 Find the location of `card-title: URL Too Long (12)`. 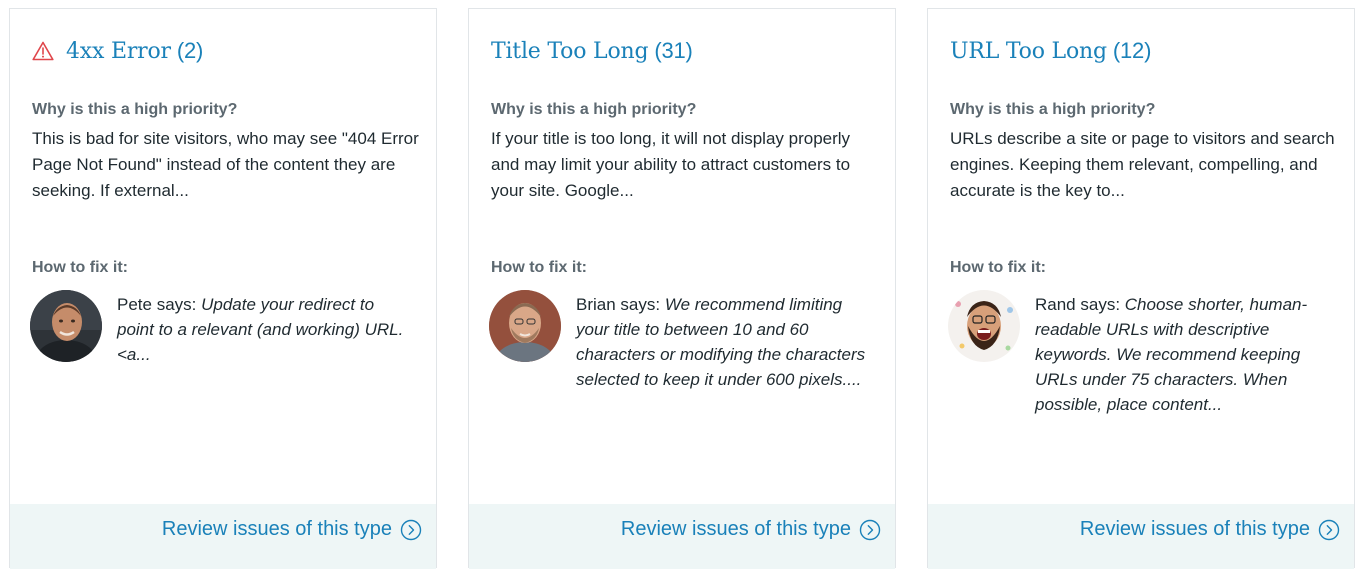

card-title: URL Too Long (12) is located at coordinates (1050, 51).